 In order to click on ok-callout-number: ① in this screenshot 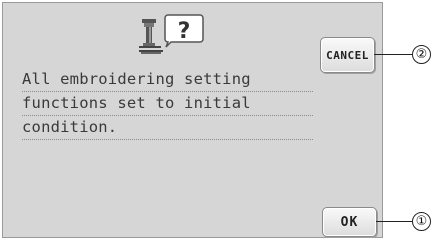, I will do `click(421, 221)`.